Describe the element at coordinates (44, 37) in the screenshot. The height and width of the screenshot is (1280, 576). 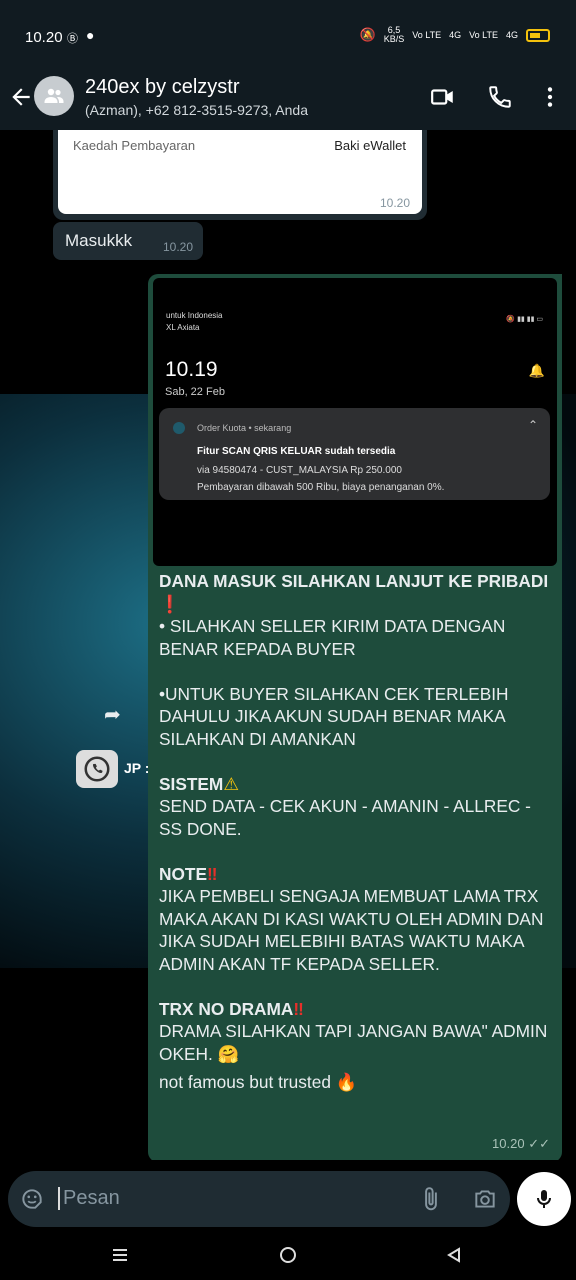
I see `status-time: 10.20` at that location.